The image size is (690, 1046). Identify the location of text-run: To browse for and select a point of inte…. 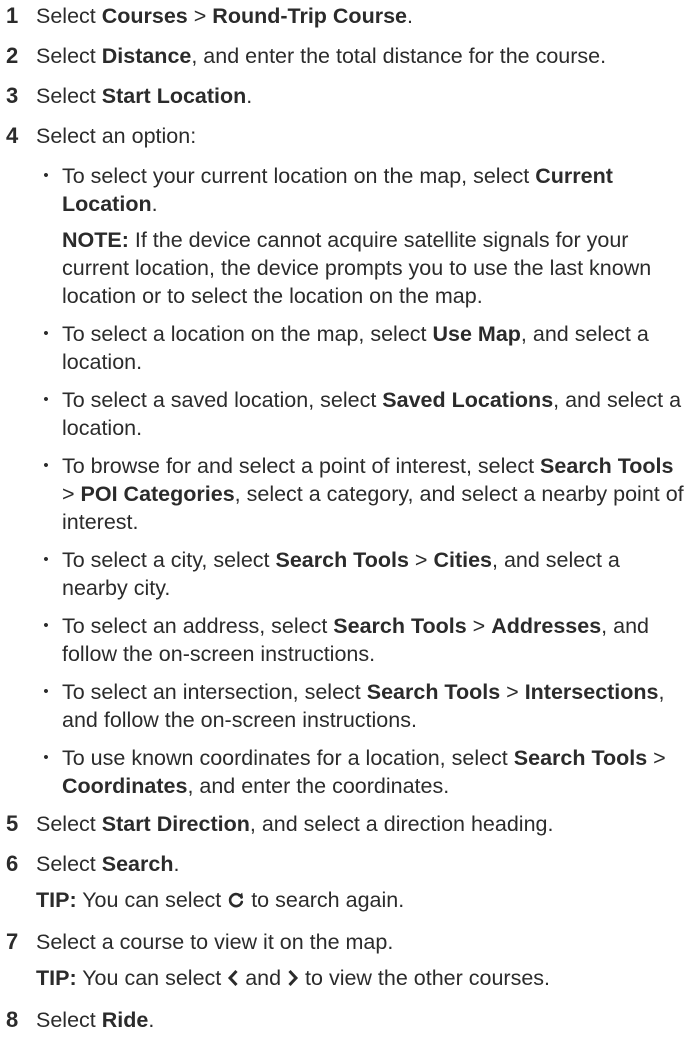
(301, 466).